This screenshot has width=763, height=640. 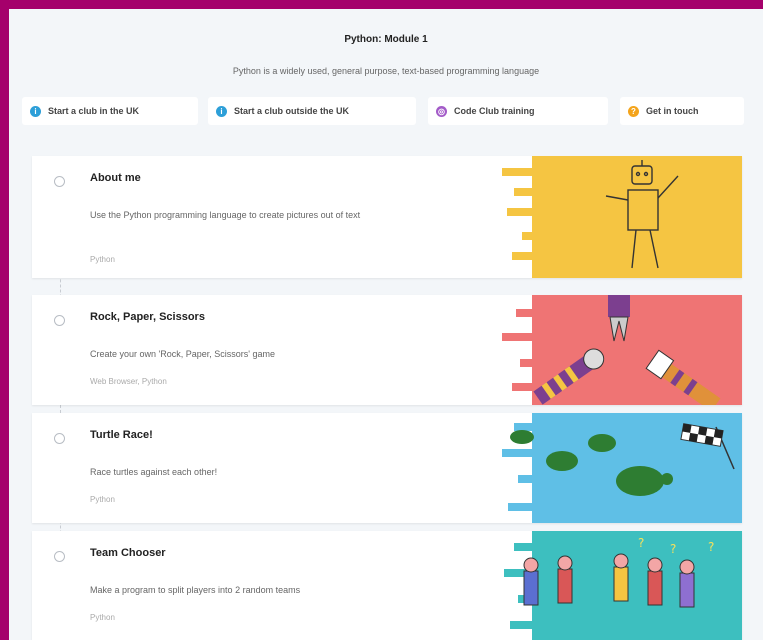 I want to click on project-title: Turtle Race!, so click(x=121, y=435).